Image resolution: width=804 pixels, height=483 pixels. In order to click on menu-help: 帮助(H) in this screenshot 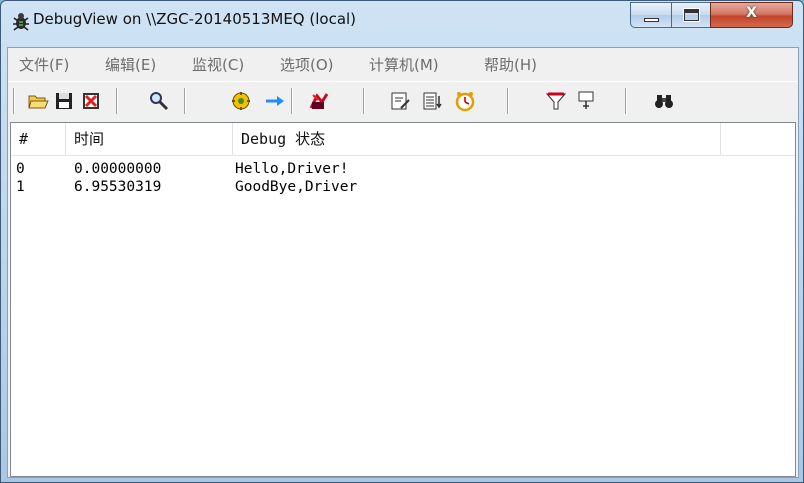, I will do `click(510, 64)`.